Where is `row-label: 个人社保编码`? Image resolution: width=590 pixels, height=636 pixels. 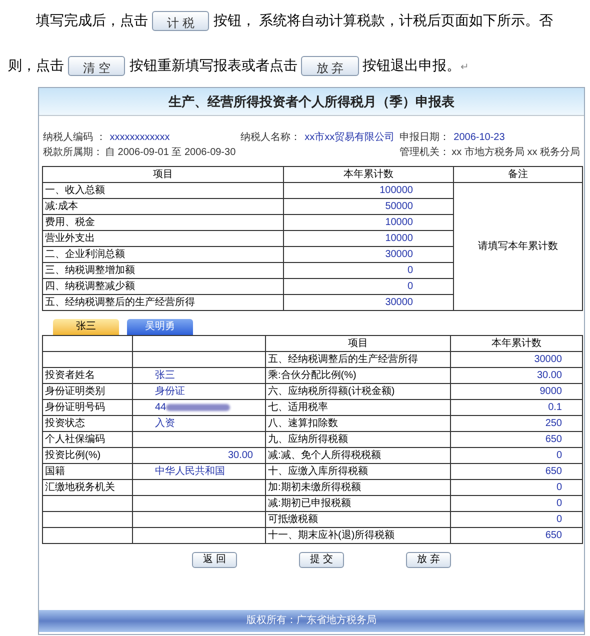
row-label: 个人社保编码 is located at coordinates (75, 439).